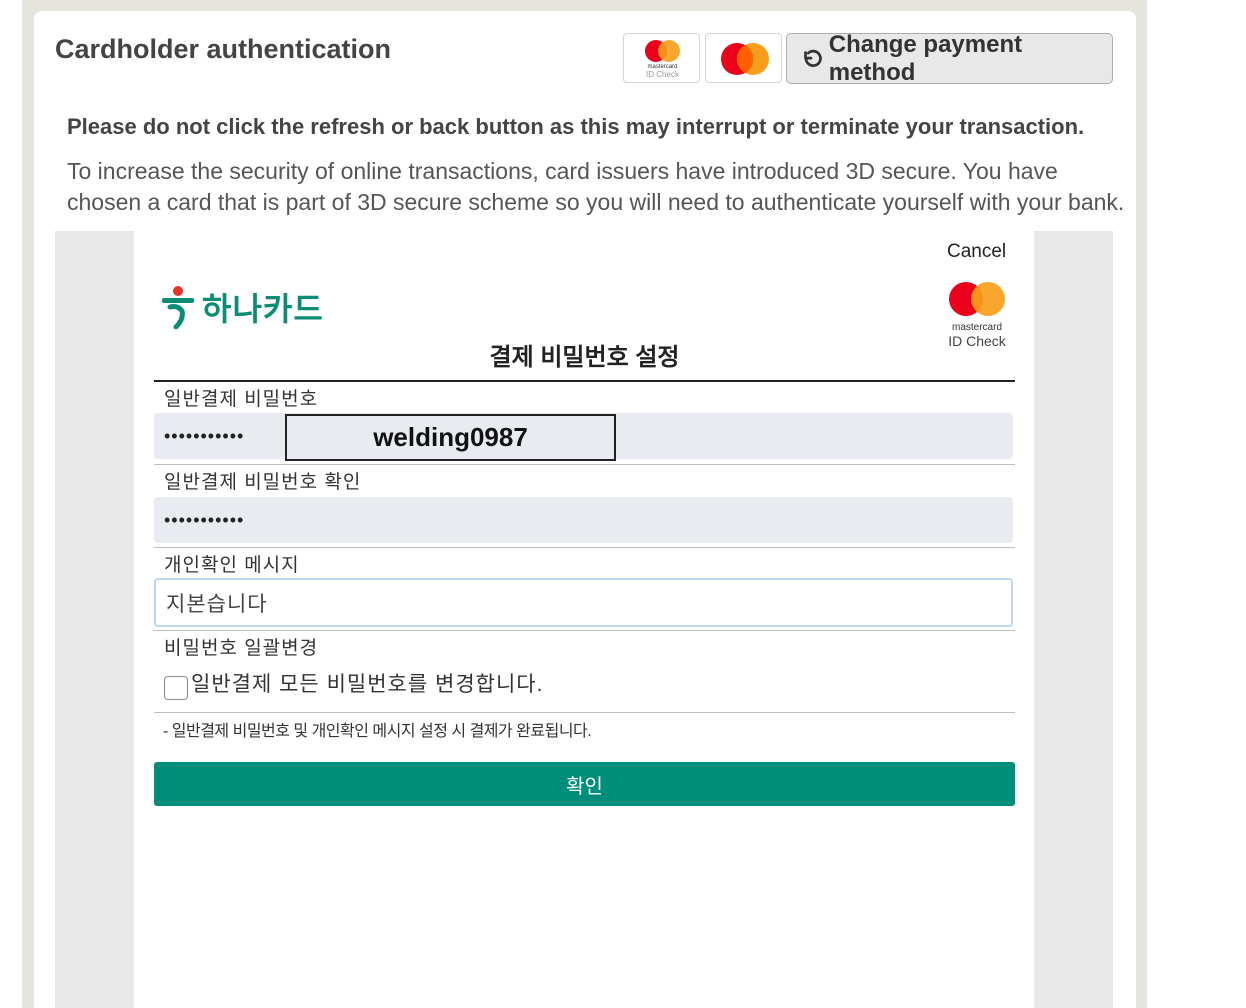  What do you see at coordinates (377, 731) in the screenshot?
I see `completion-note: - 일반결제 비밀번호 및 개인확인 메시지 설정 시 결제가 완료됩니다.` at bounding box center [377, 731].